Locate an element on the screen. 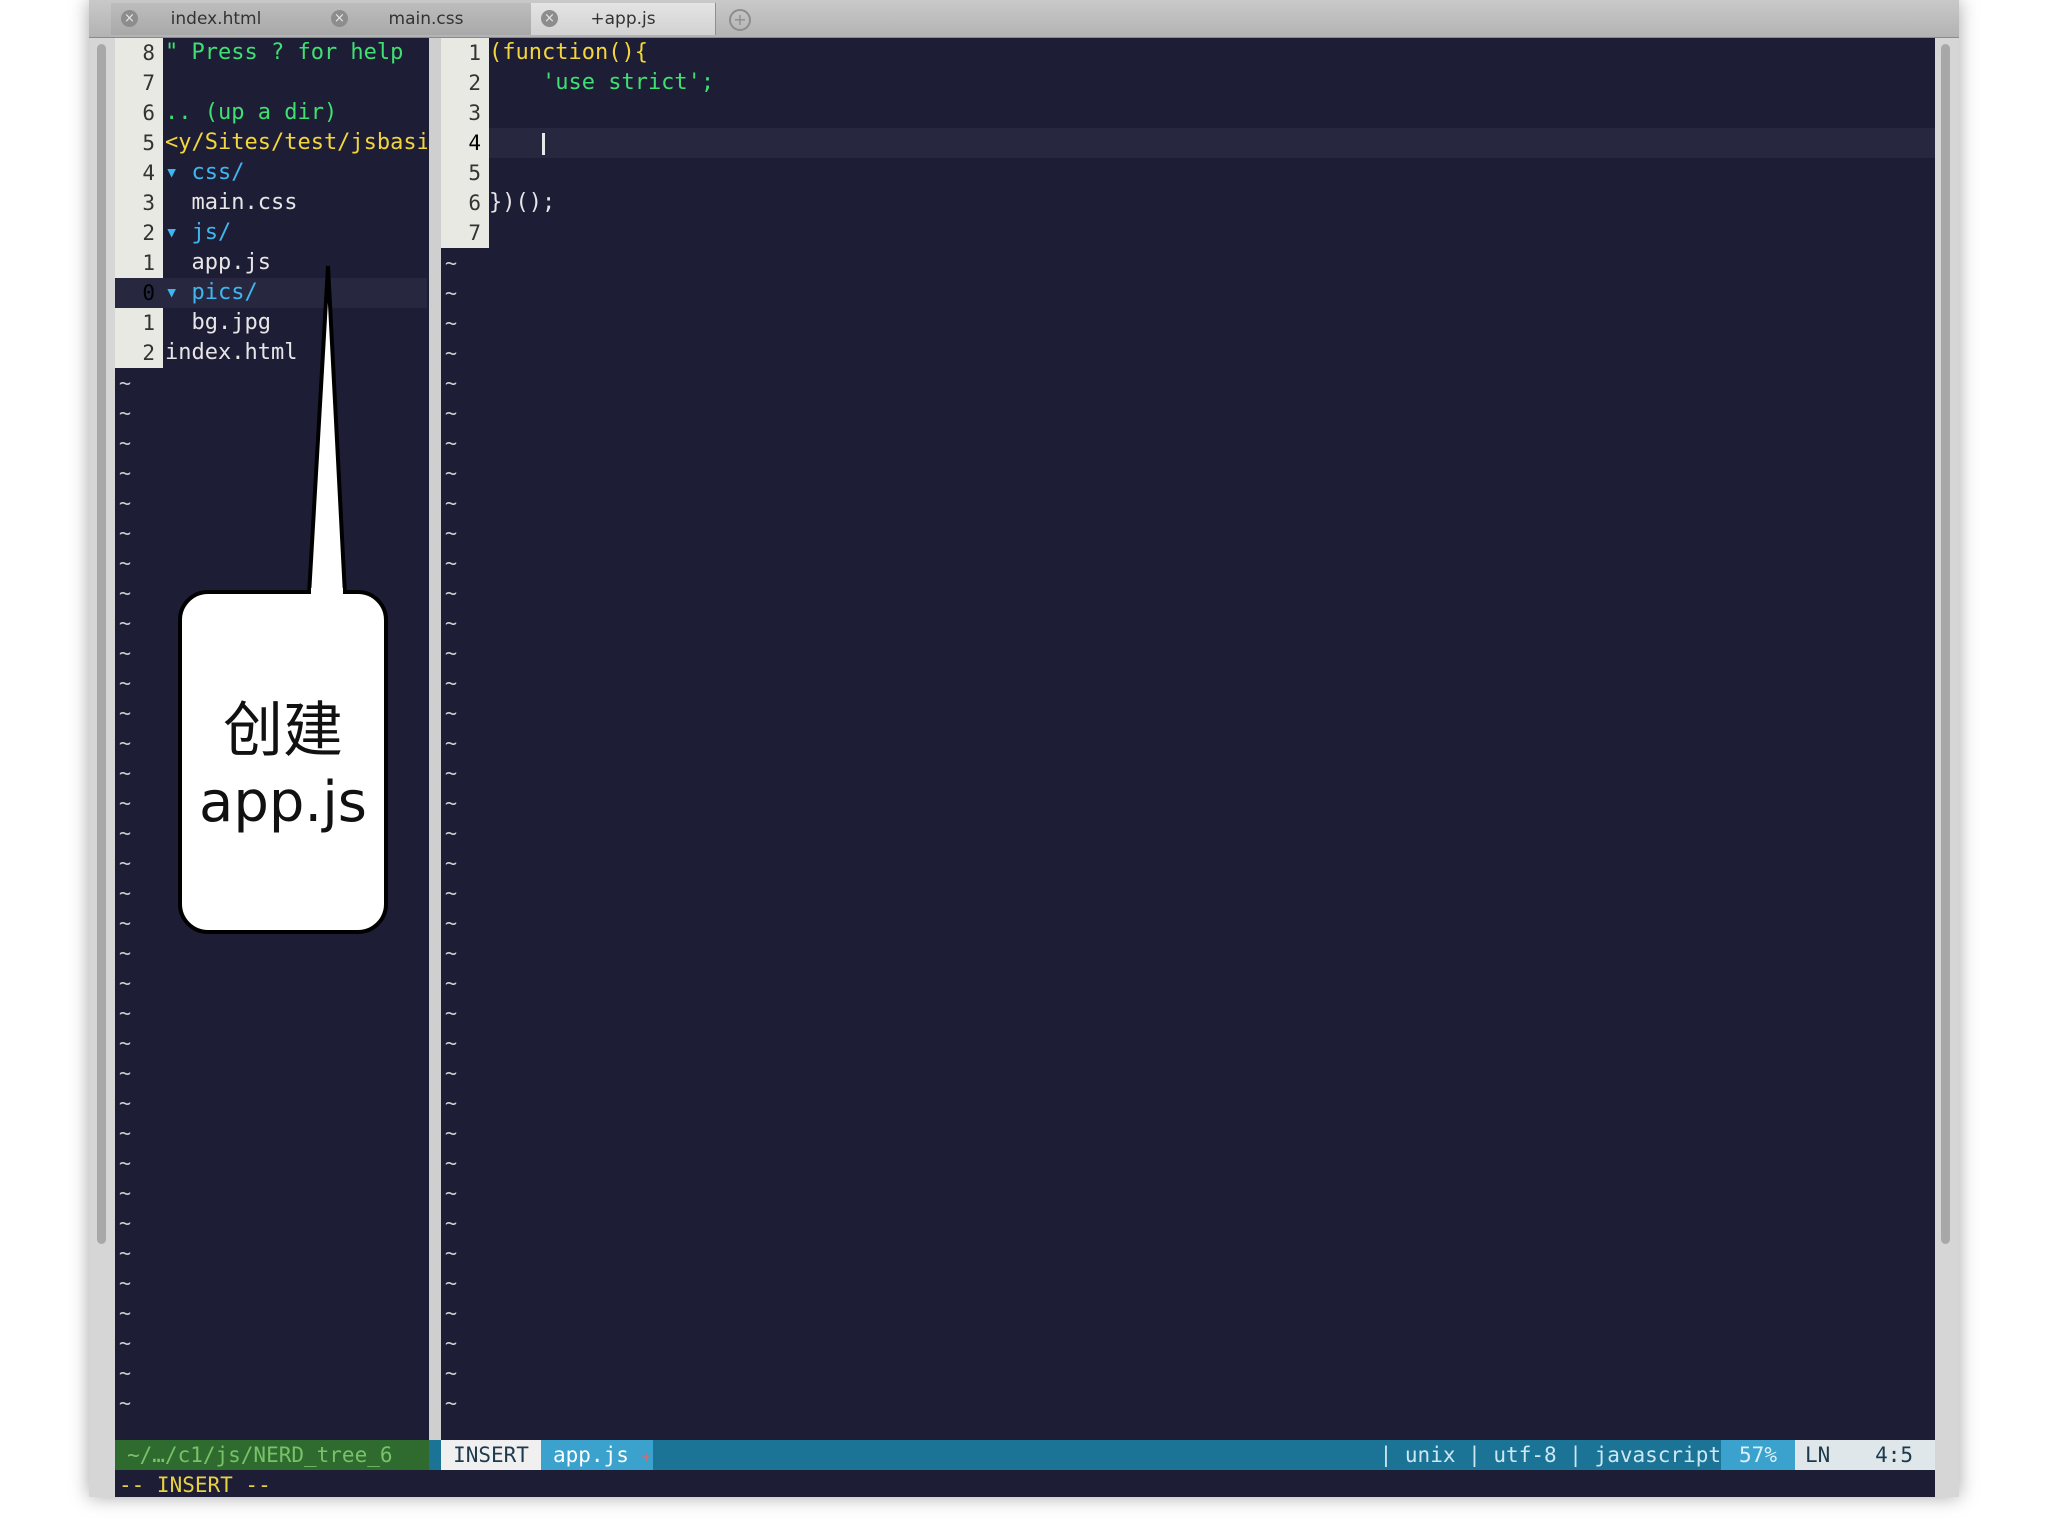 This screenshot has height=1536, width=2048. callout-join is located at coordinates (327, 593).